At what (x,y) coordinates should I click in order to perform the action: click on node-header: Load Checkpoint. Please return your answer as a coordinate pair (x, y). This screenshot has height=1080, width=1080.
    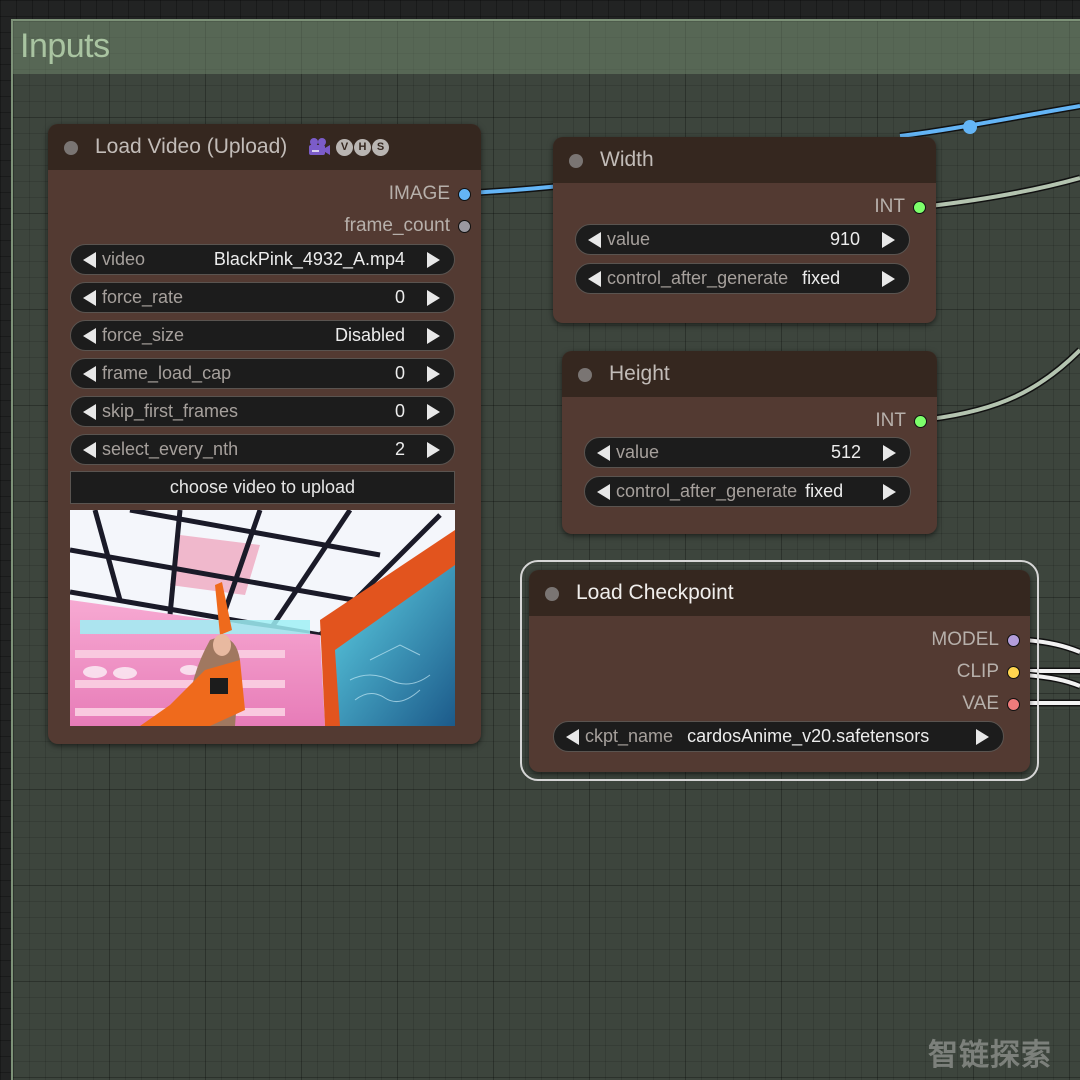
    Looking at the image, I should click on (779, 593).